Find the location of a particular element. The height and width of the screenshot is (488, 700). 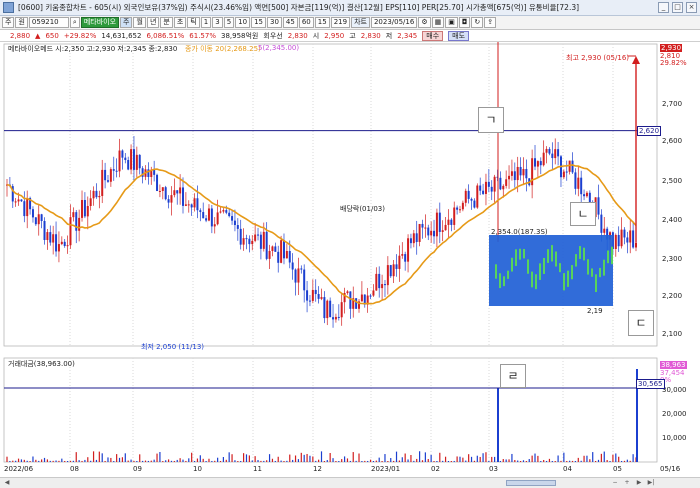

maximize-button: □ is located at coordinates (677, 7).